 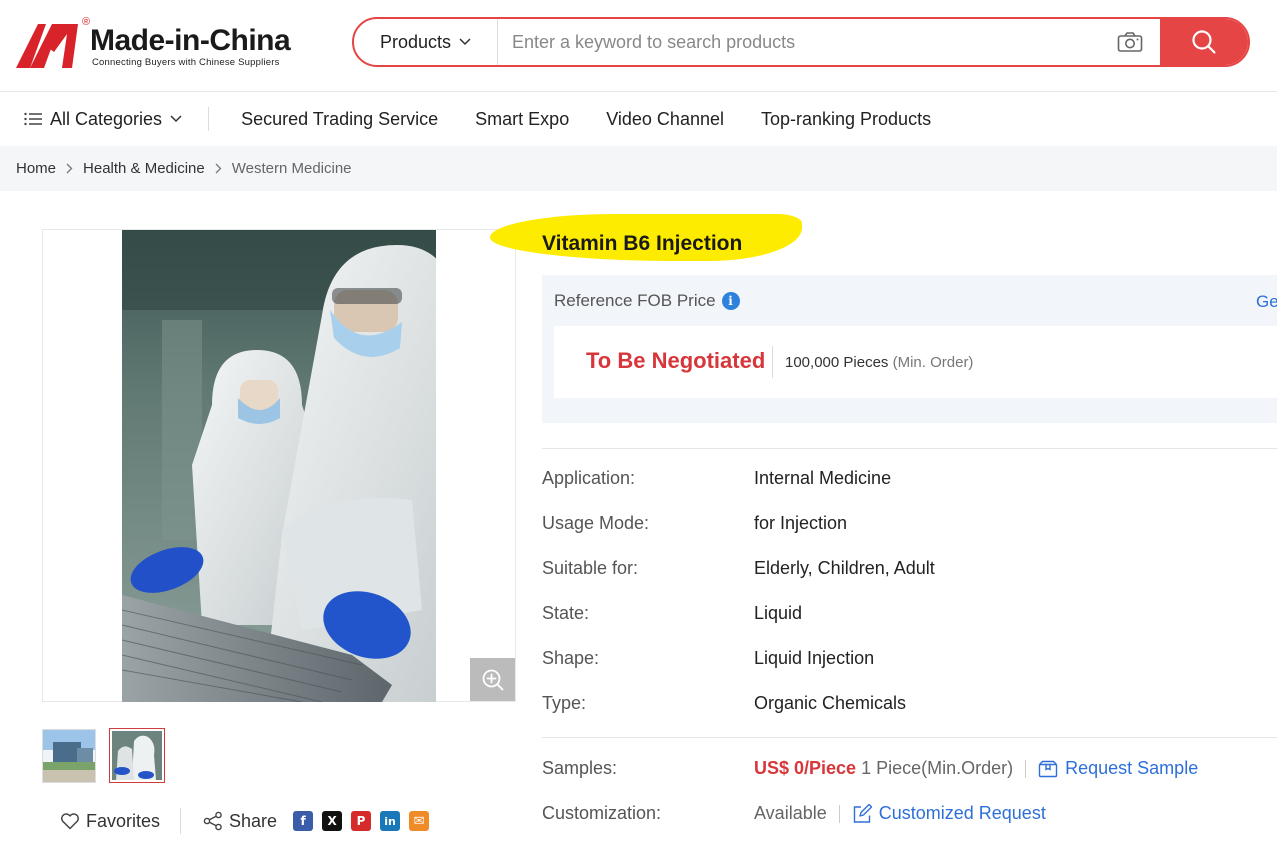 I want to click on zoom-button, so click(x=492, y=679).